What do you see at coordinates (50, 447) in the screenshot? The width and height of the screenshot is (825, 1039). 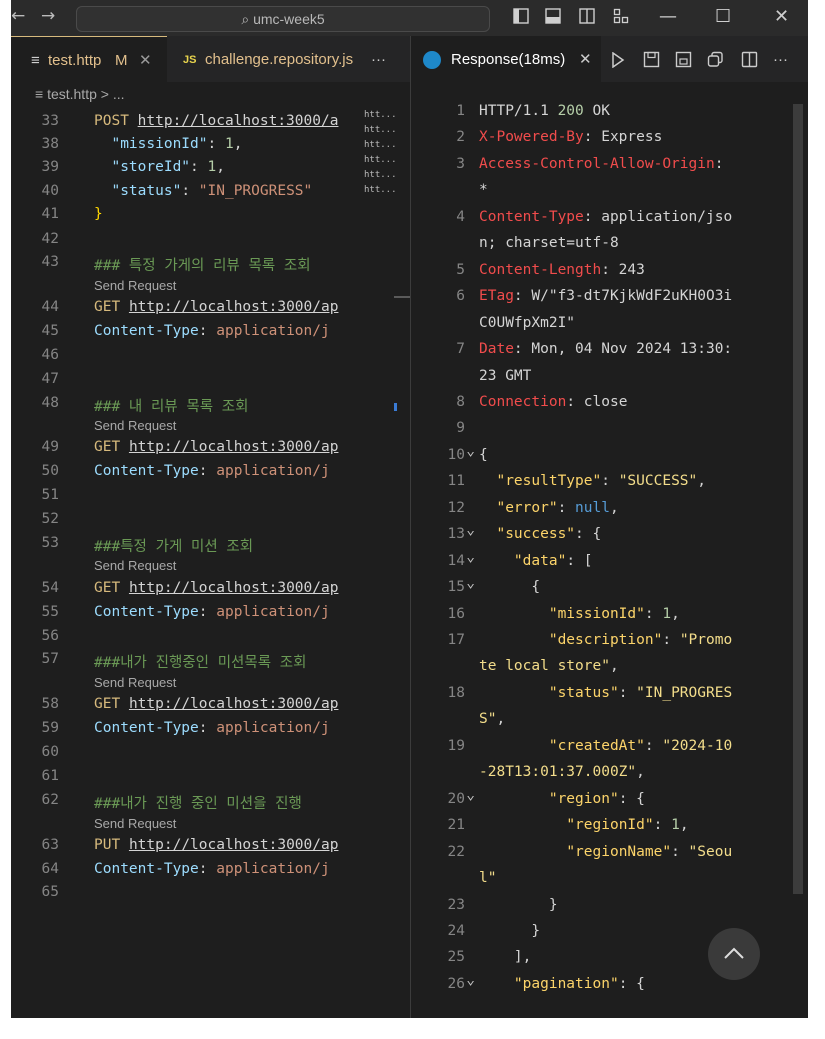 I see `line-number: 49` at bounding box center [50, 447].